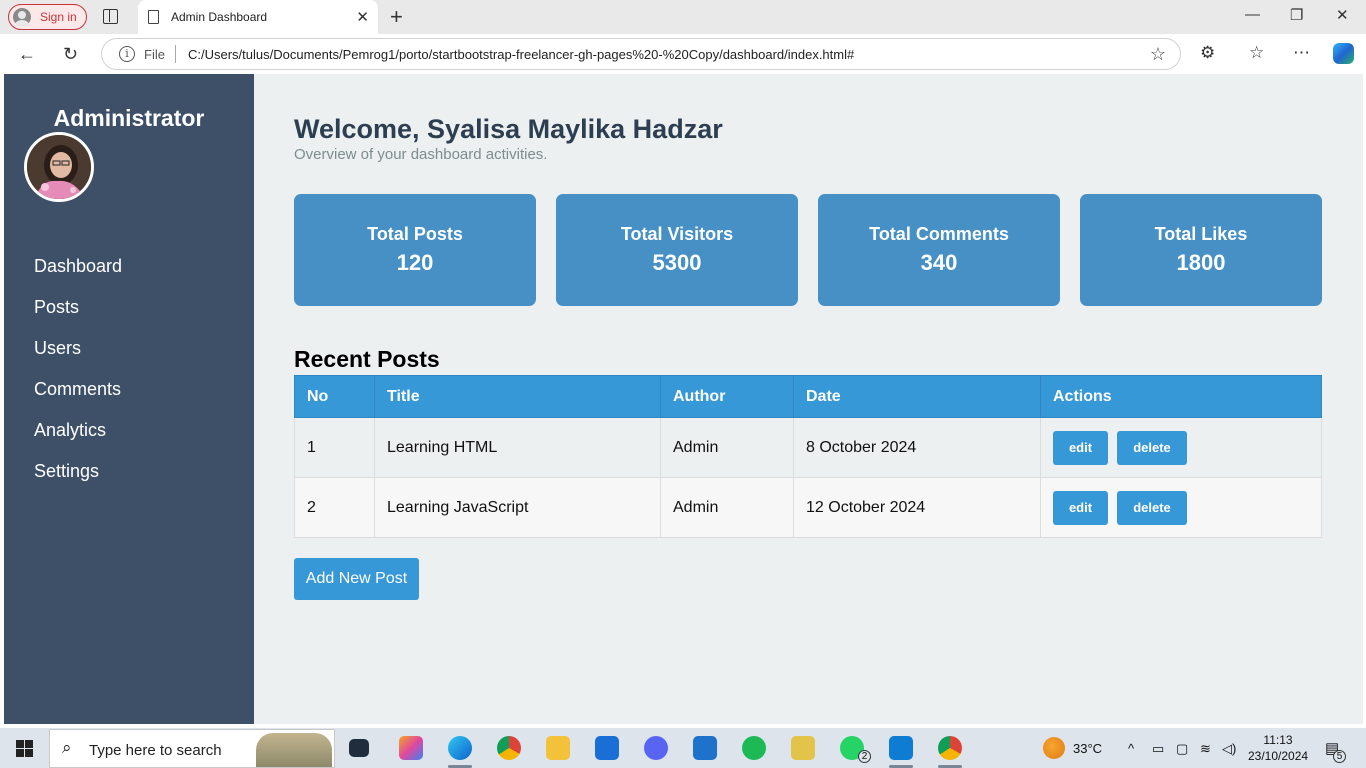 The width and height of the screenshot is (1366, 768). What do you see at coordinates (1131, 748) in the screenshot?
I see `show-hidden-icons-icon: ^` at bounding box center [1131, 748].